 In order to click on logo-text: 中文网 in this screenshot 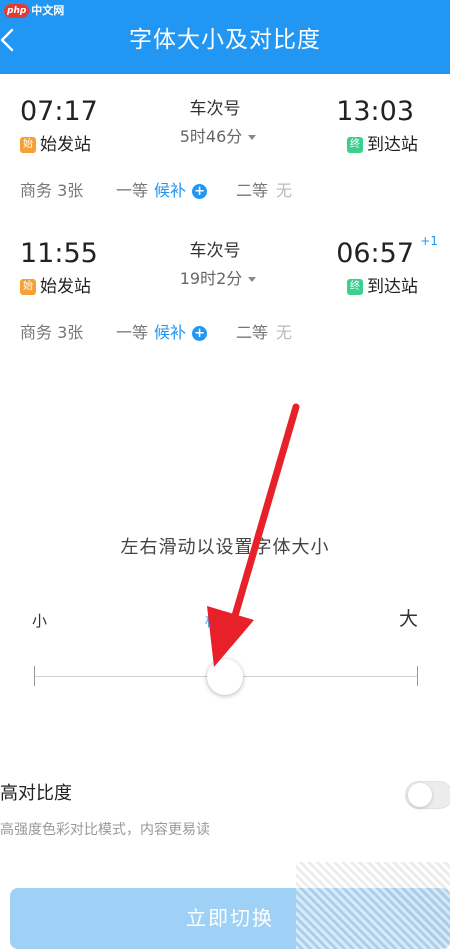, I will do `click(48, 10)`.